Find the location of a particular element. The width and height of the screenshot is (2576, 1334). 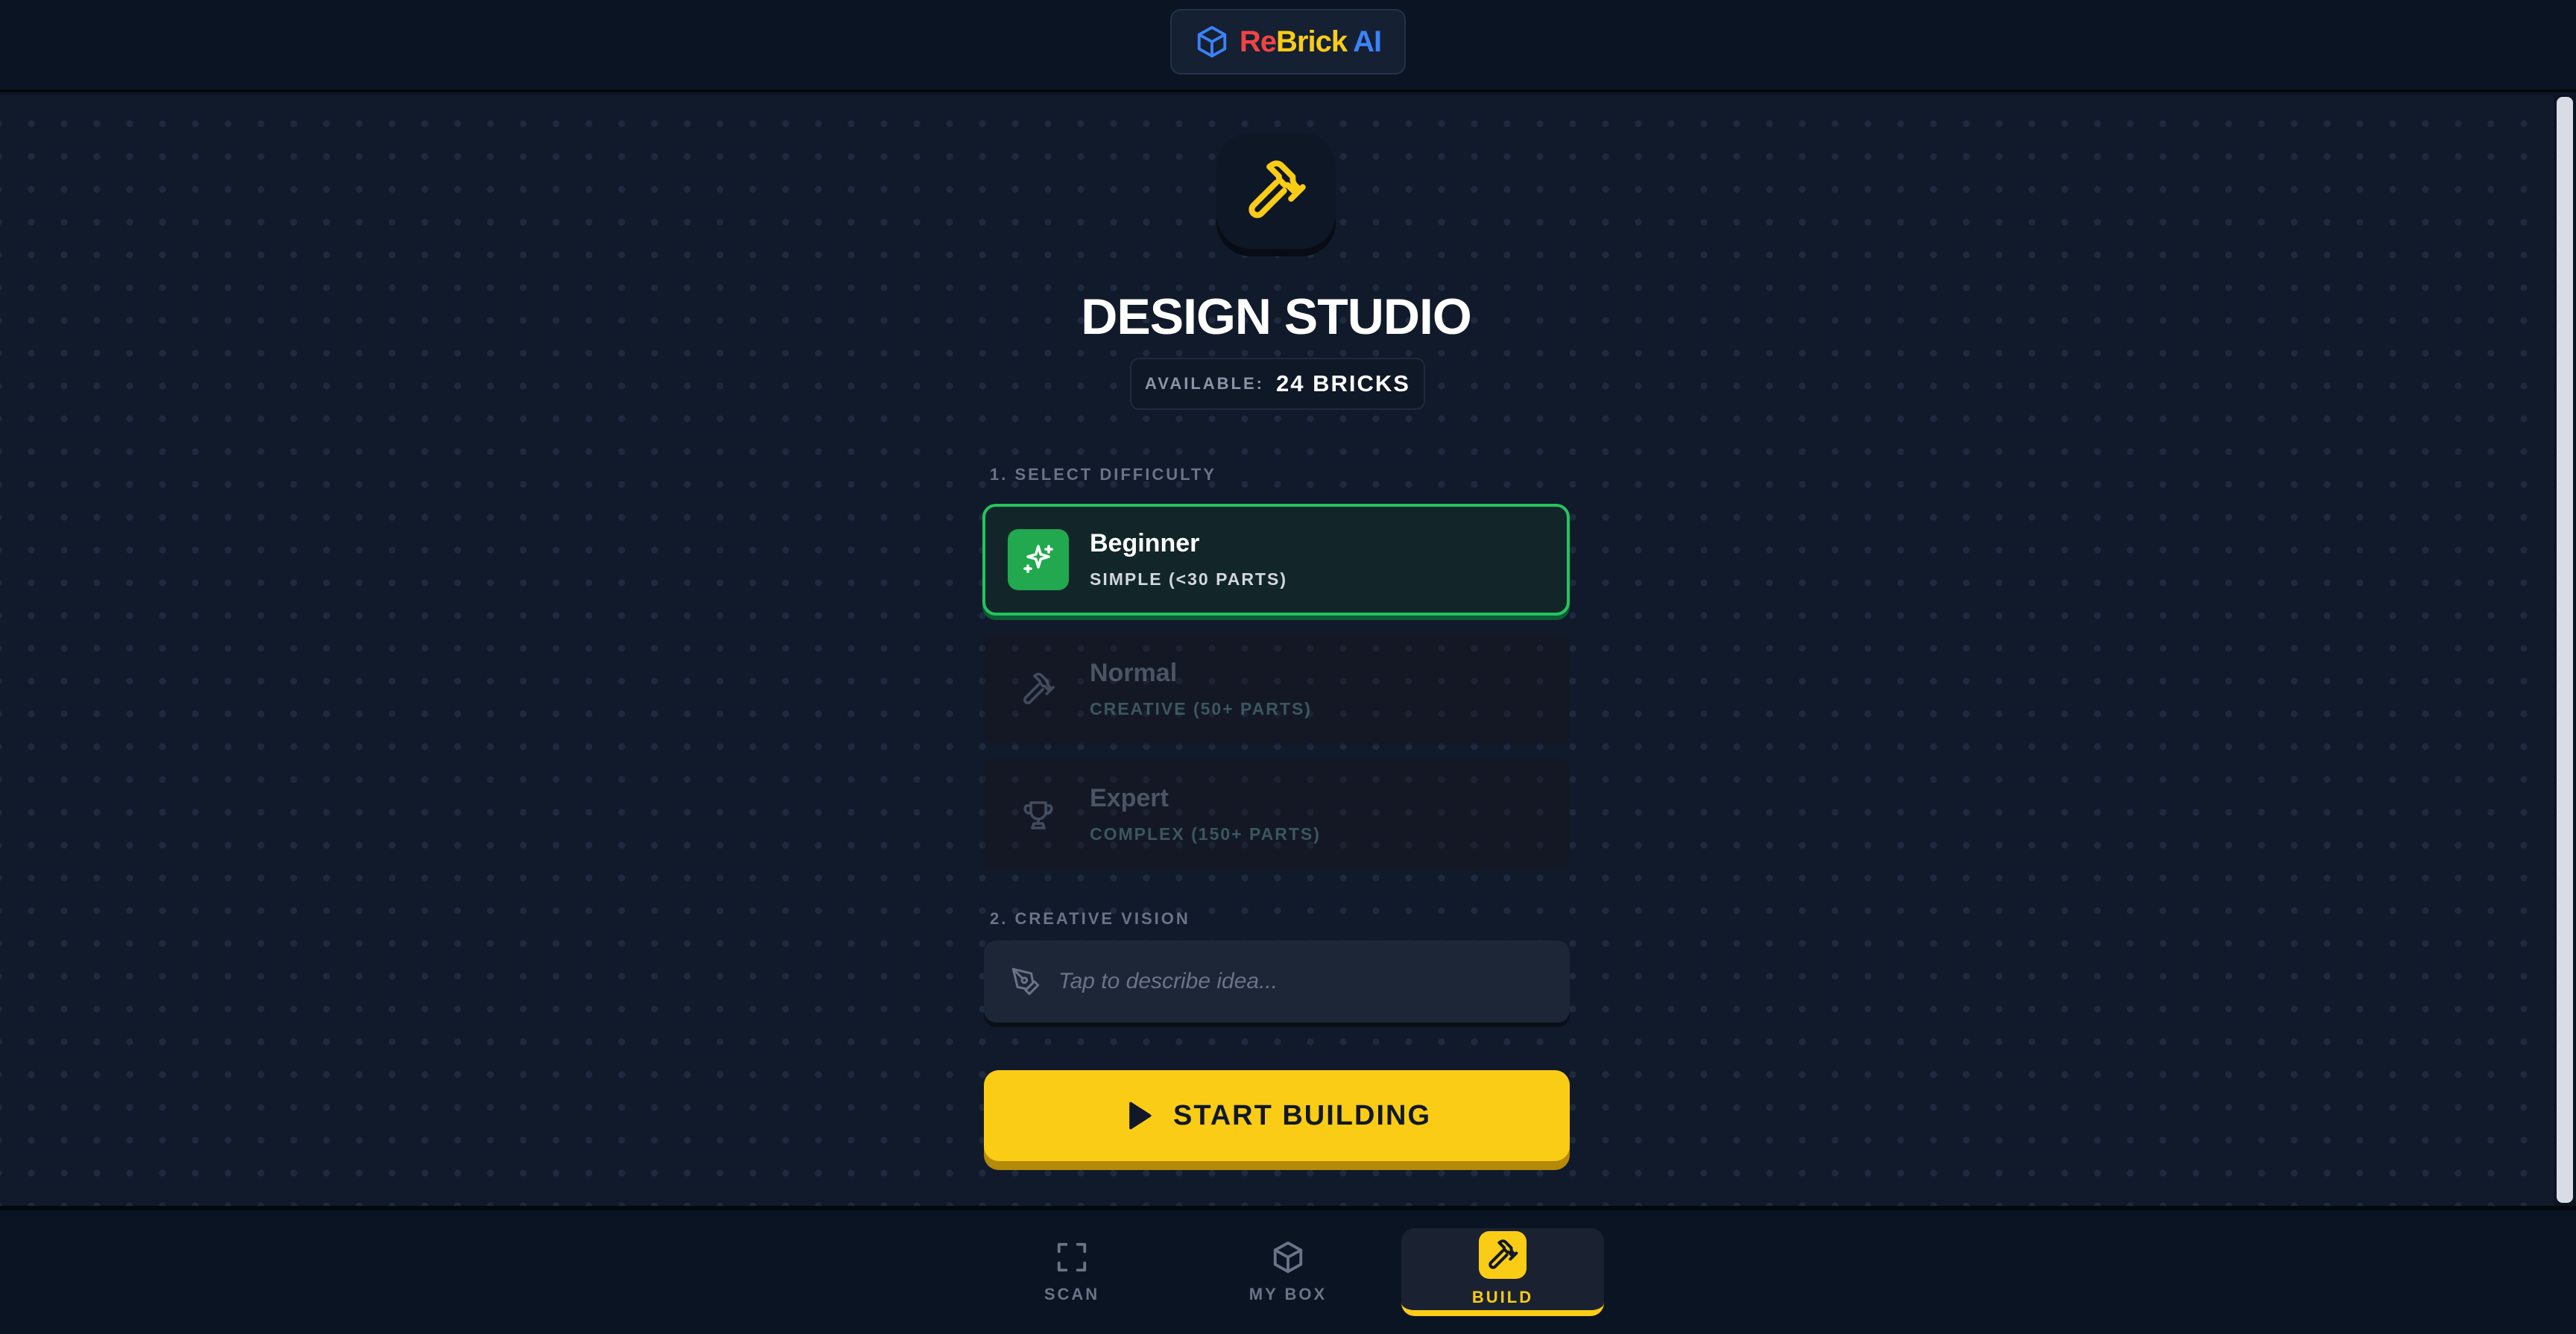

difficulty-subtitle: SIMPLE (<30 PARTS) is located at coordinates (1188, 579).